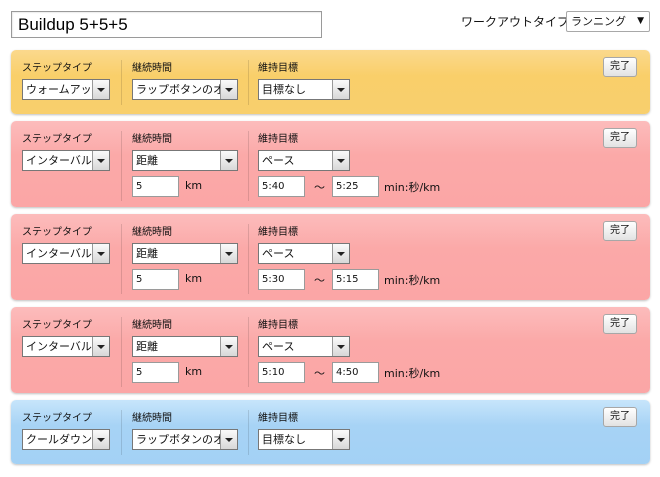 This screenshot has width=660, height=477. Describe the element at coordinates (66, 89) in the screenshot. I see `step-type-select: ウォームアップ` at that location.